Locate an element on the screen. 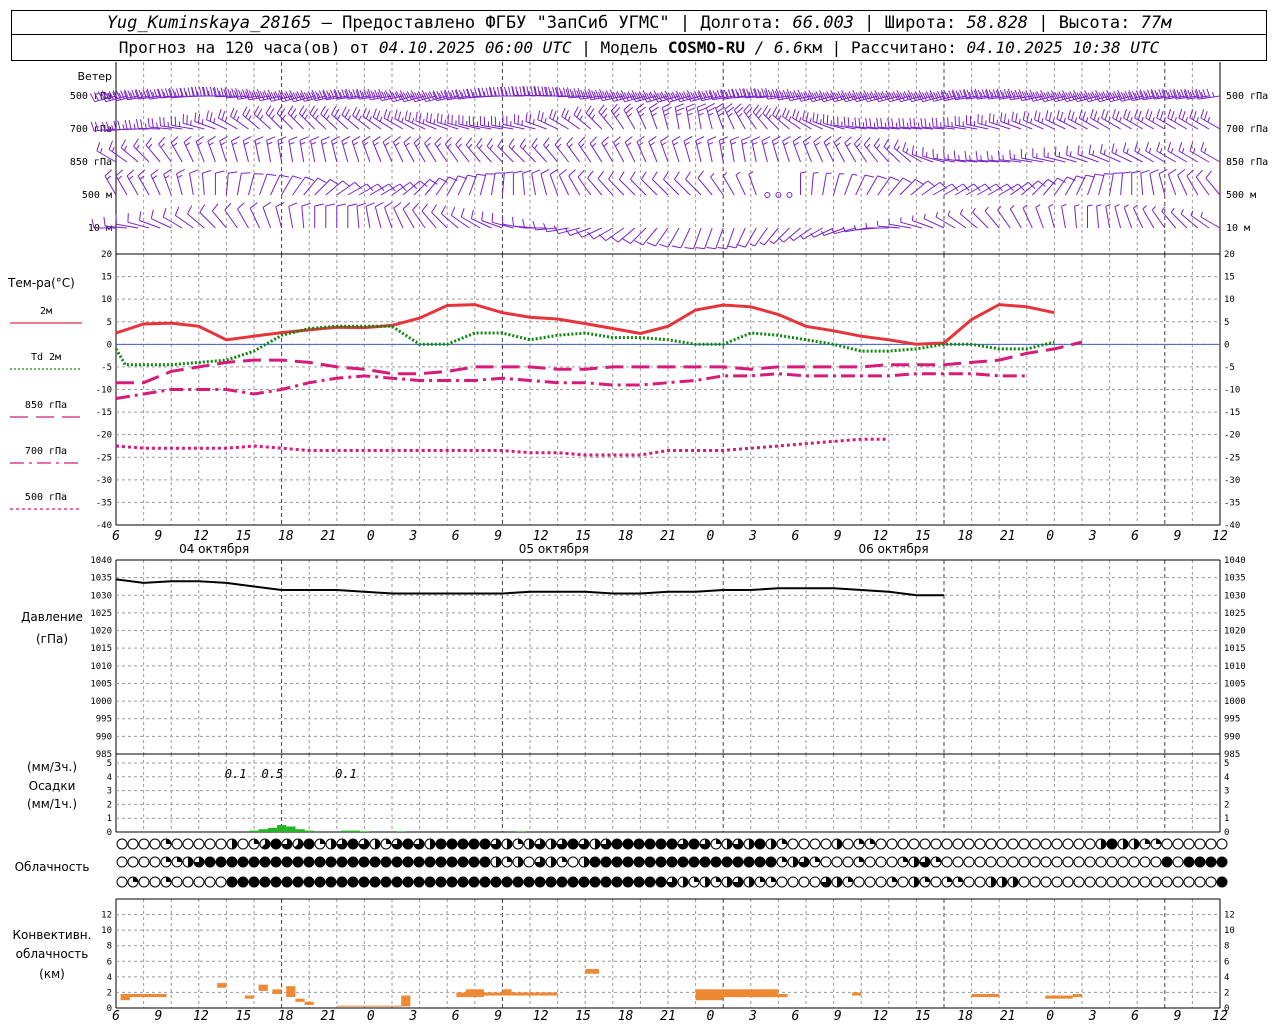  wind-level-label-right: 500 м is located at coordinates (1241, 195).